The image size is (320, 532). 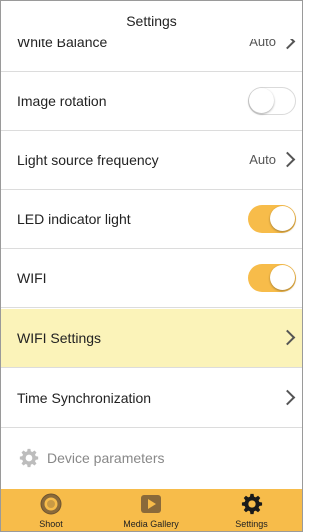 I want to click on image-rotation-toggle, so click(x=272, y=101).